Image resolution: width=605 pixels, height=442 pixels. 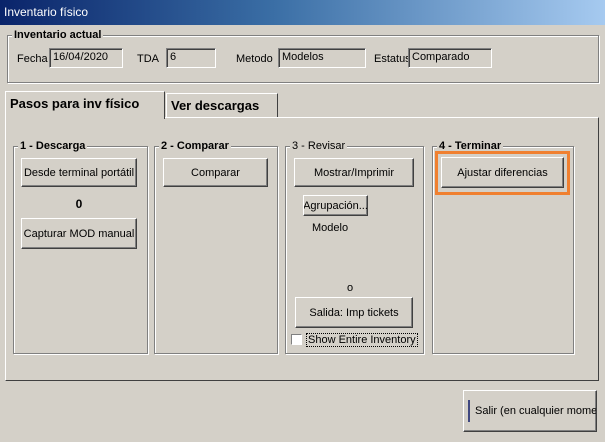 I want to click on tda-field: 6, so click(x=191, y=58).